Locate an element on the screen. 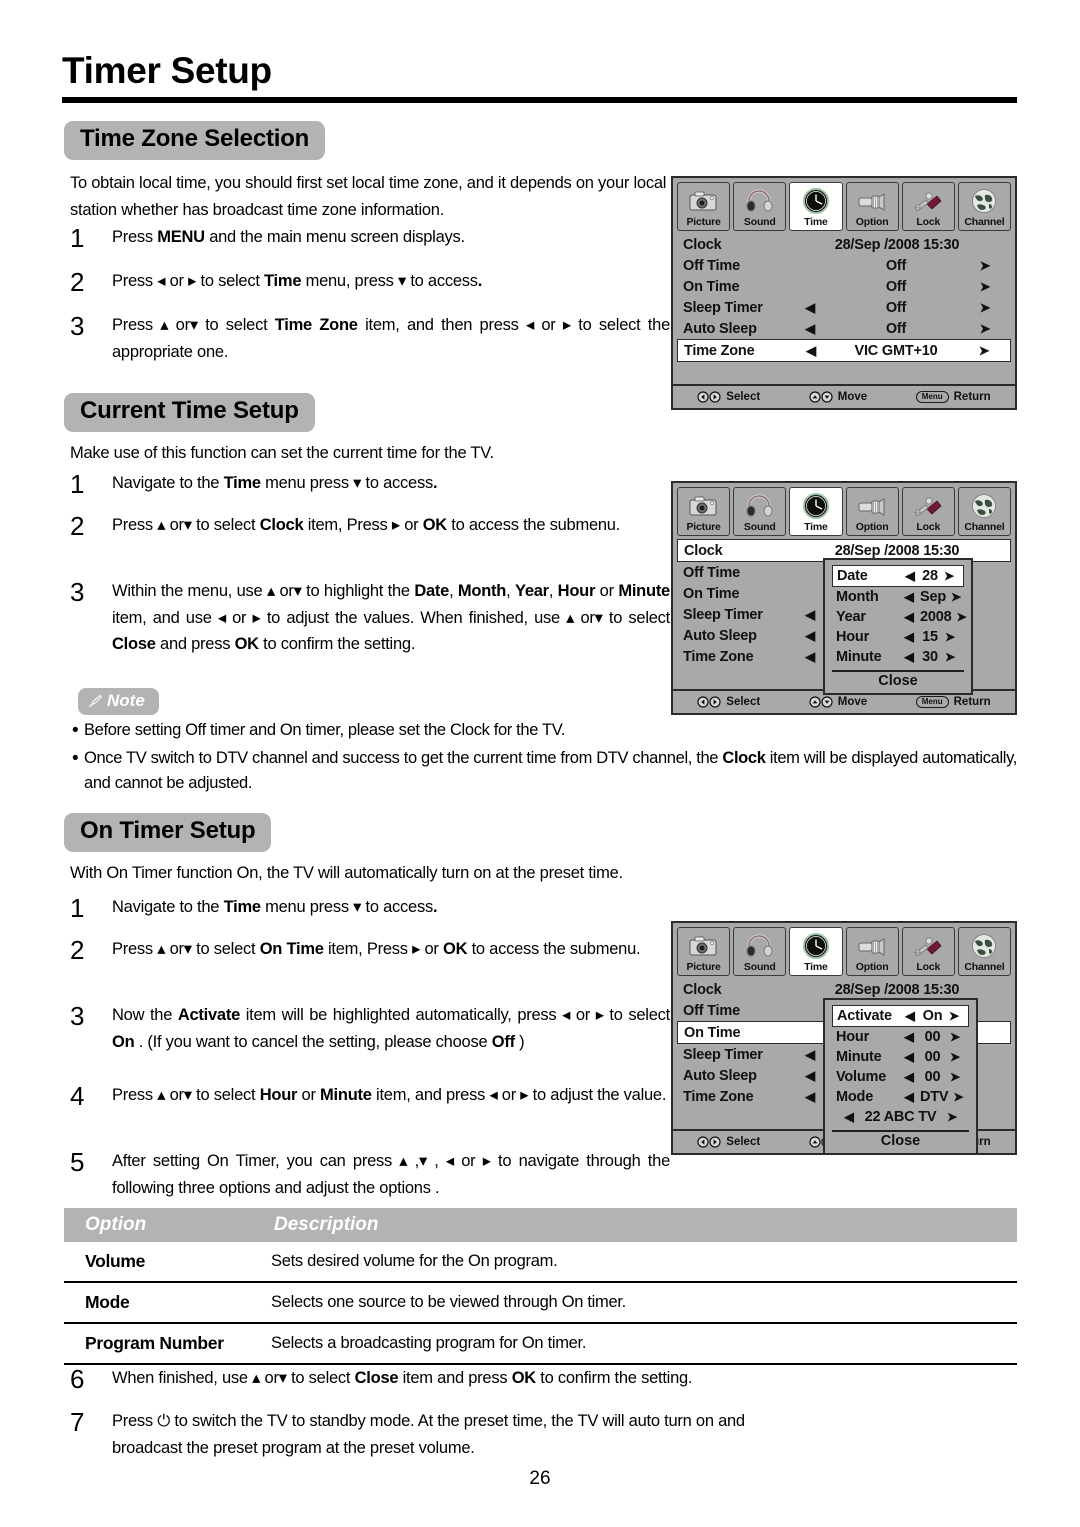 This screenshot has height=1527, width=1080. submenu-row-hour: Hour ◀ 00 ➤ is located at coordinates (900, 1037).